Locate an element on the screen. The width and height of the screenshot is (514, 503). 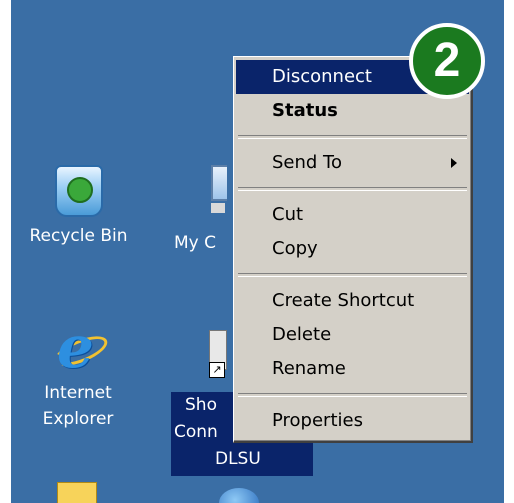
recycle-bin-icon is located at coordinates (79, 191).